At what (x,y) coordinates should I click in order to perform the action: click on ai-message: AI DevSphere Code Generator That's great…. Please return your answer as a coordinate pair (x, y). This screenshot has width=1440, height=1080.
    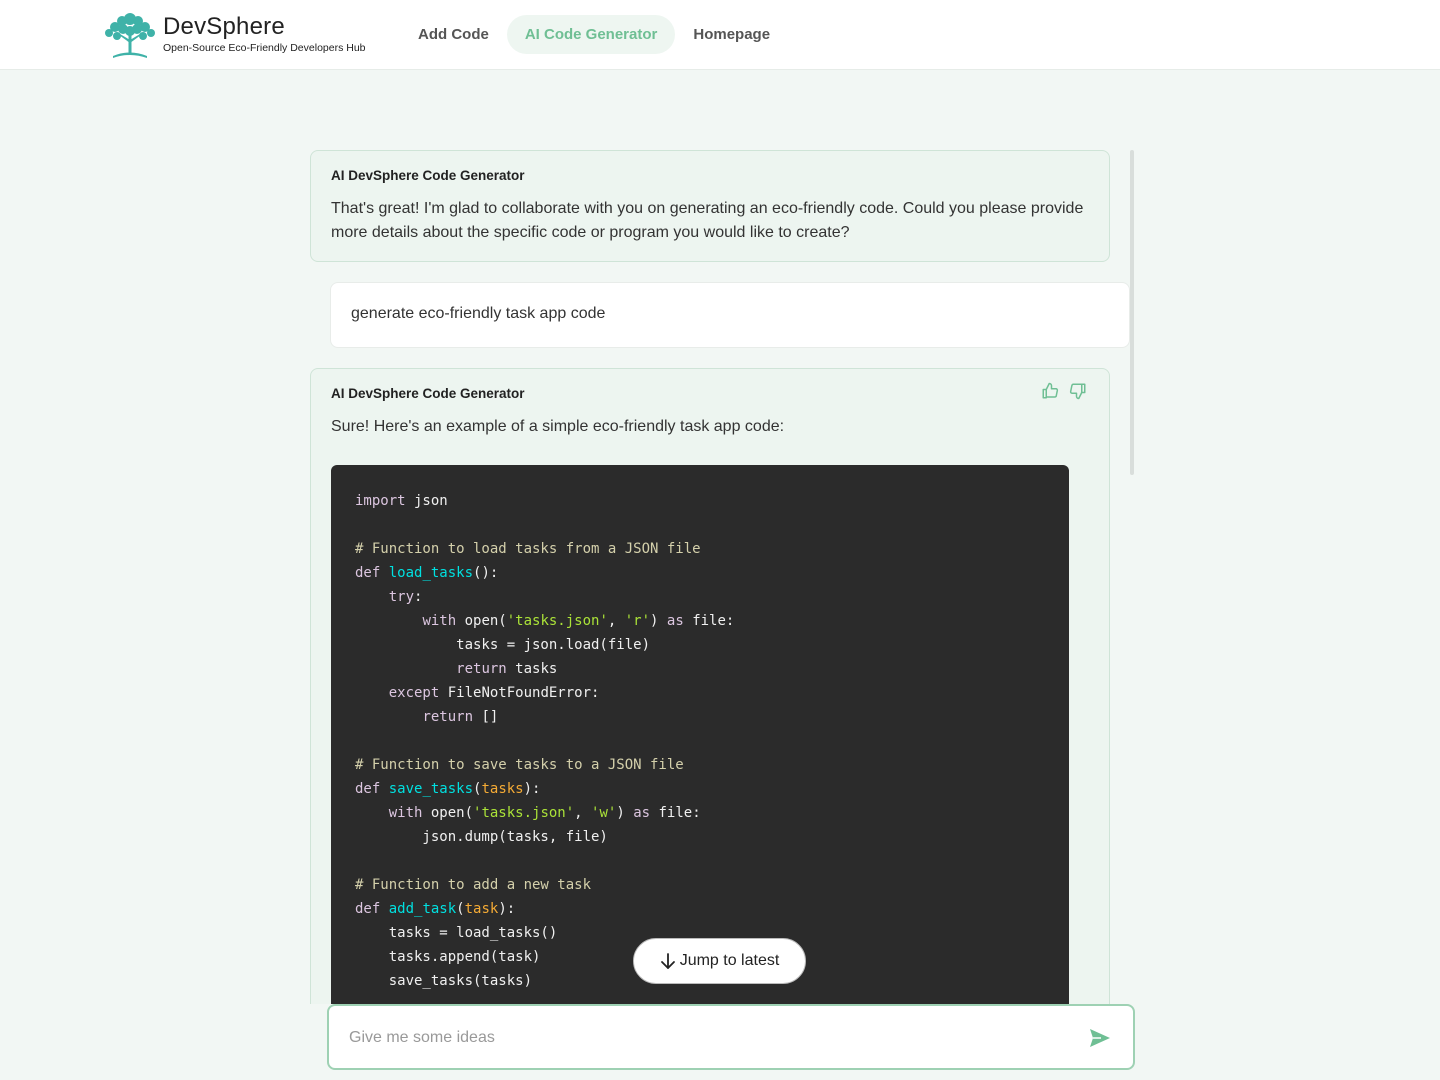
    Looking at the image, I should click on (710, 206).